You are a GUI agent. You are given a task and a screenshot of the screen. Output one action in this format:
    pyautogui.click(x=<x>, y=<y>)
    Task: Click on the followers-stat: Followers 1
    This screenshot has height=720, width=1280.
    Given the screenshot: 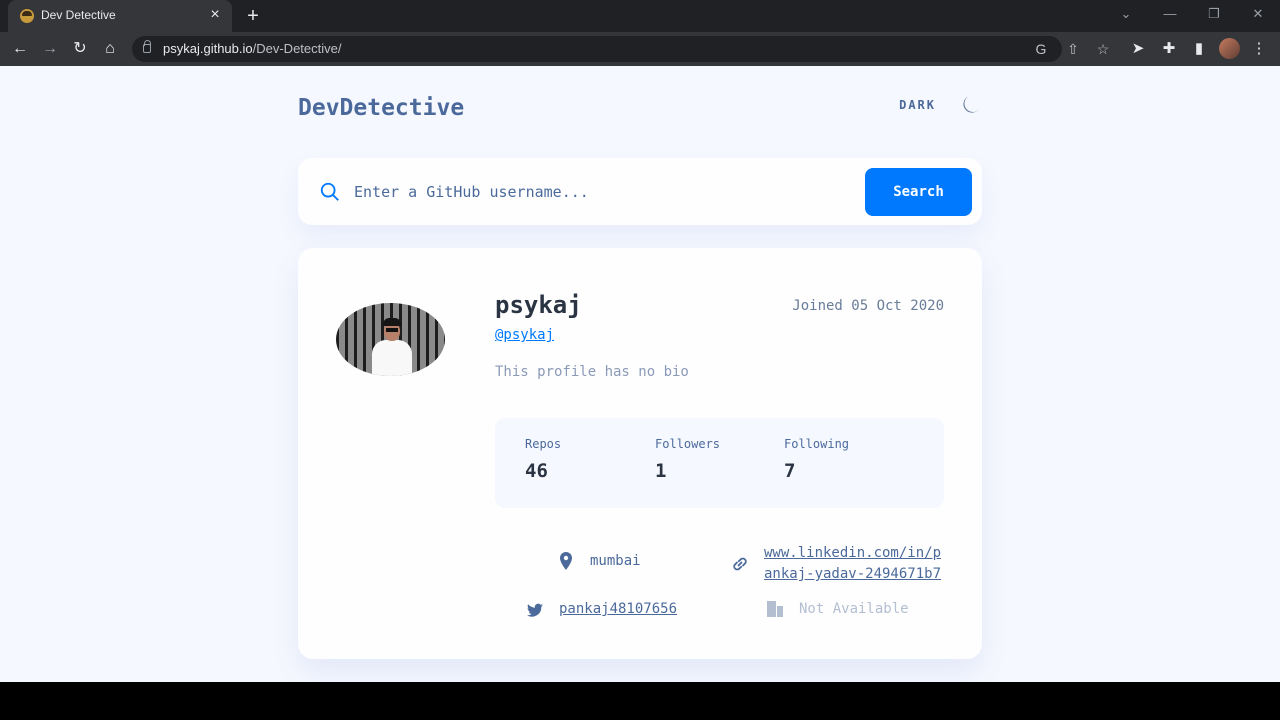 What is the action you would take?
    pyautogui.click(x=687, y=459)
    